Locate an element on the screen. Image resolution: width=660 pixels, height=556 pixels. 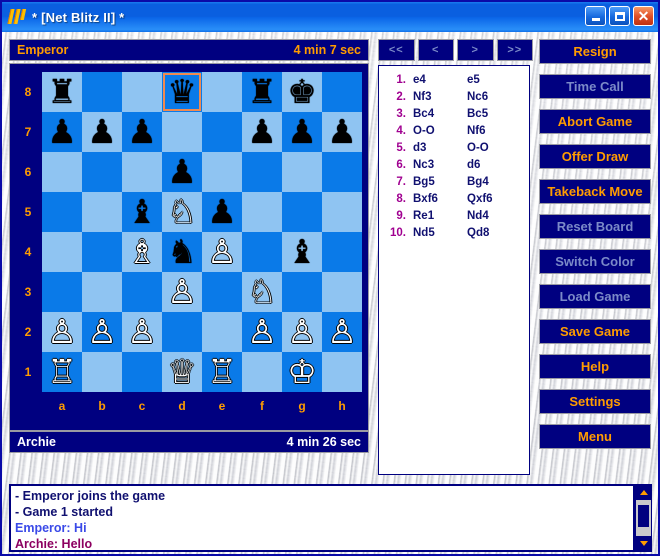
offer-draw-button: Offer Draw is located at coordinates (595, 156).